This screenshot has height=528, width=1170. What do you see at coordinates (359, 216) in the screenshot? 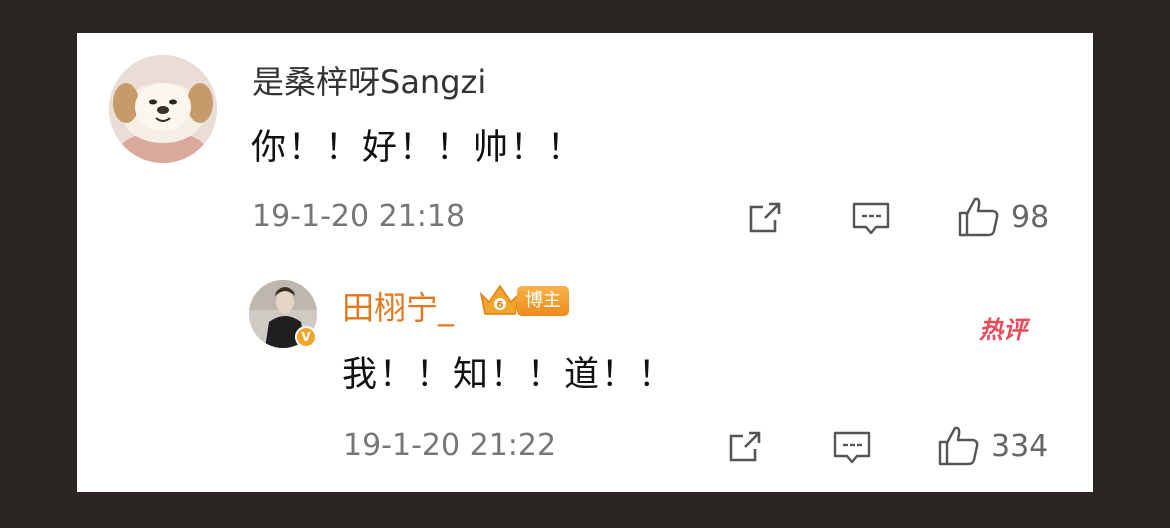
I see `comment-timestamp: 19-1-20 21:18` at bounding box center [359, 216].